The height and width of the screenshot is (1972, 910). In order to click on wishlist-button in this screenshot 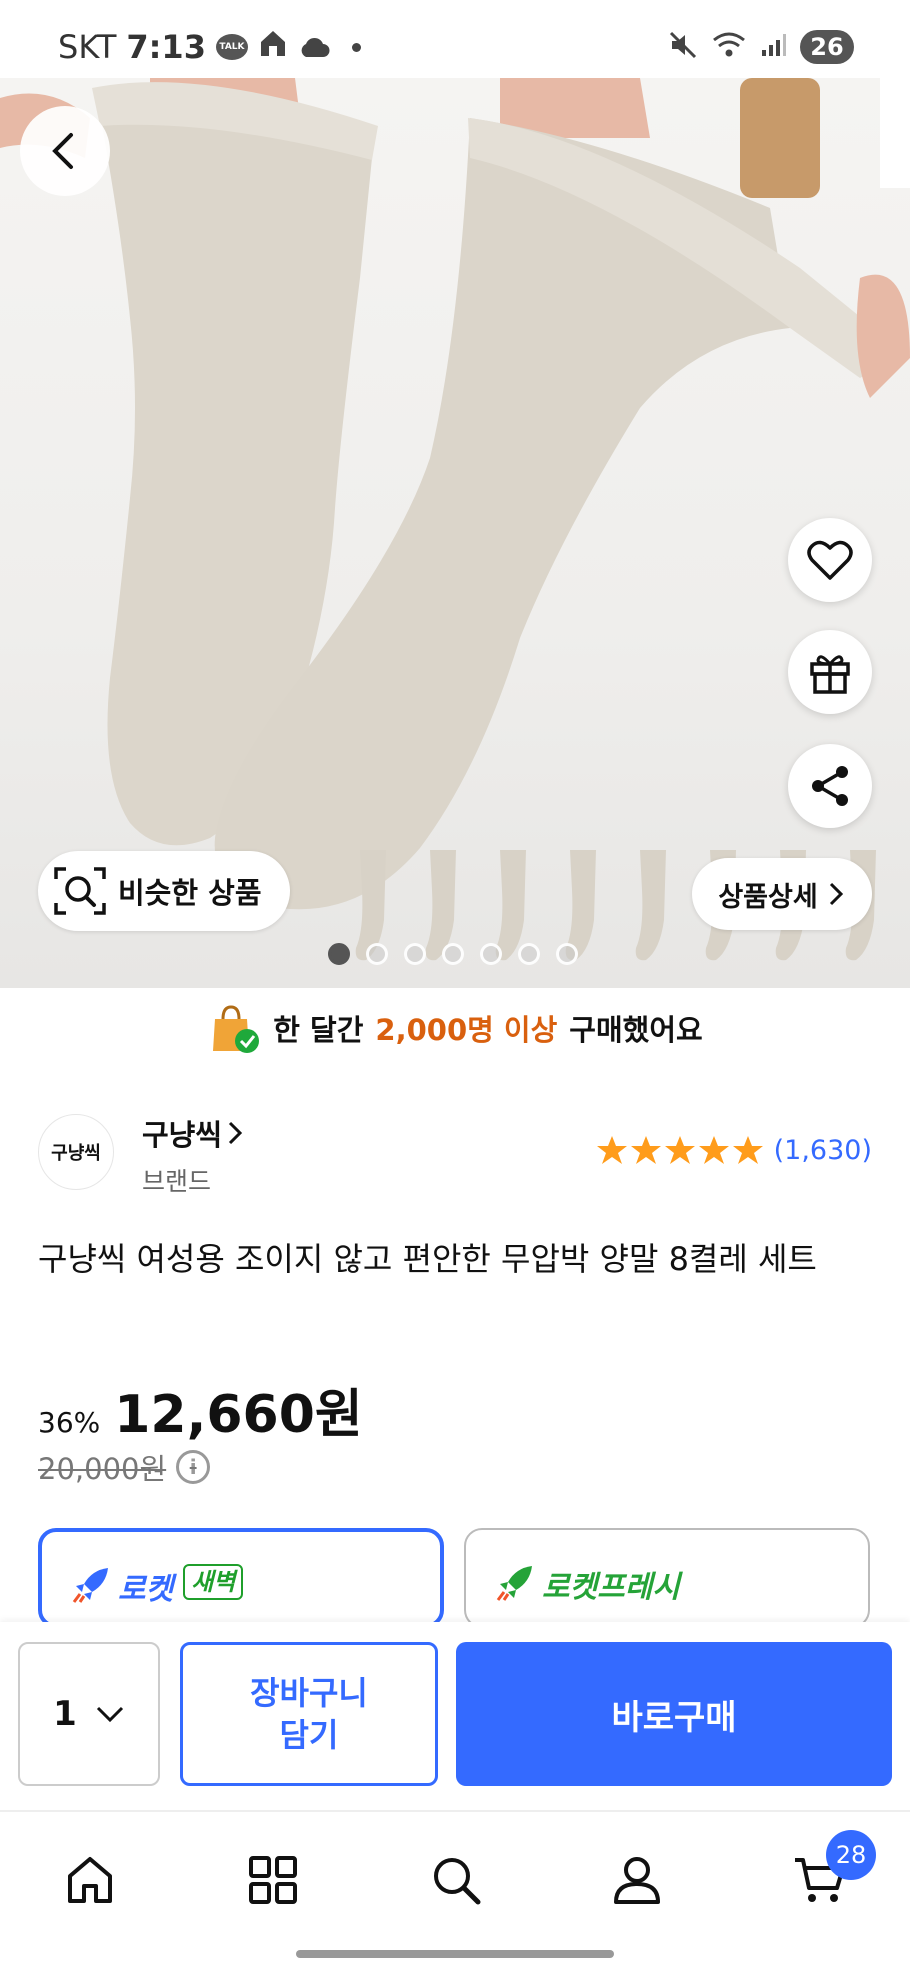, I will do `click(830, 560)`.